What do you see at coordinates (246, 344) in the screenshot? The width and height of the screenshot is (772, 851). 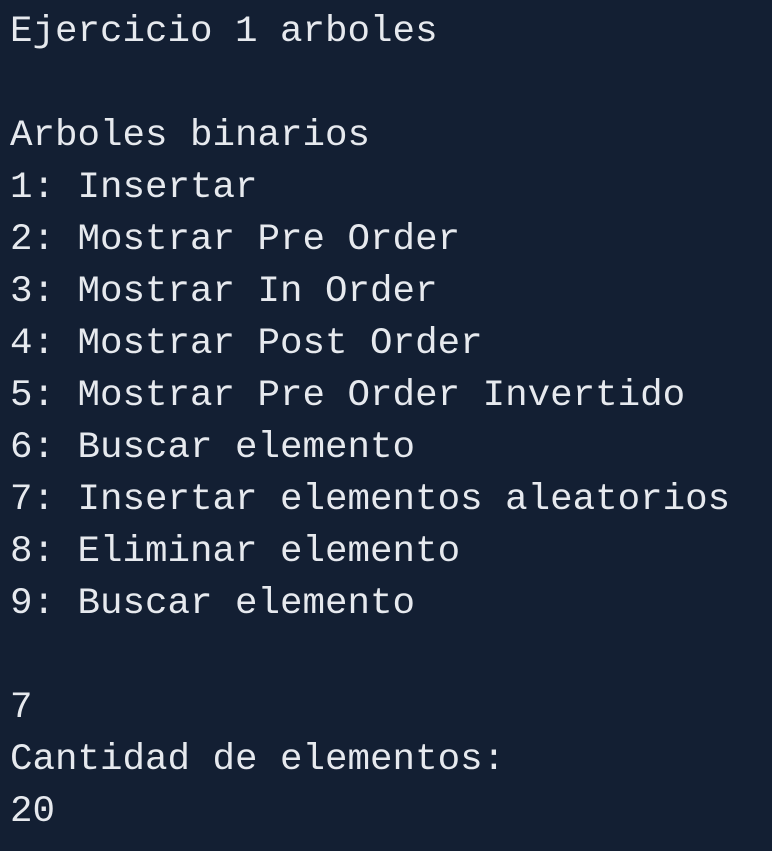 I see `menu-item-post-order: 4: Mostrar Post Order` at bounding box center [246, 344].